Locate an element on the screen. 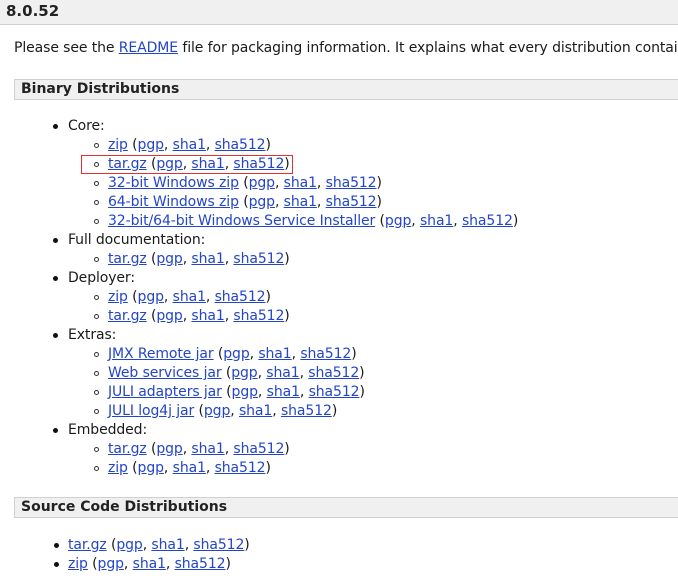 The height and width of the screenshot is (580, 678). intro-before: Please see the is located at coordinates (66, 48).